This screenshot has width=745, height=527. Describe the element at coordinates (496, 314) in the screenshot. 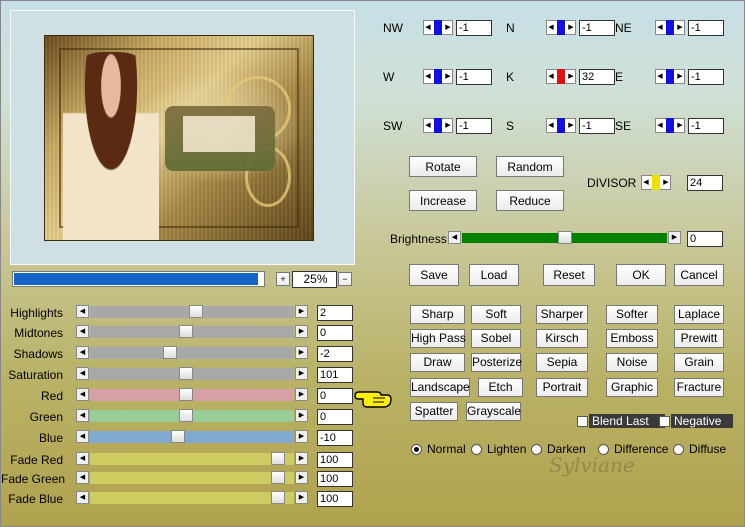

I see `preset-soft-button: Soft` at that location.